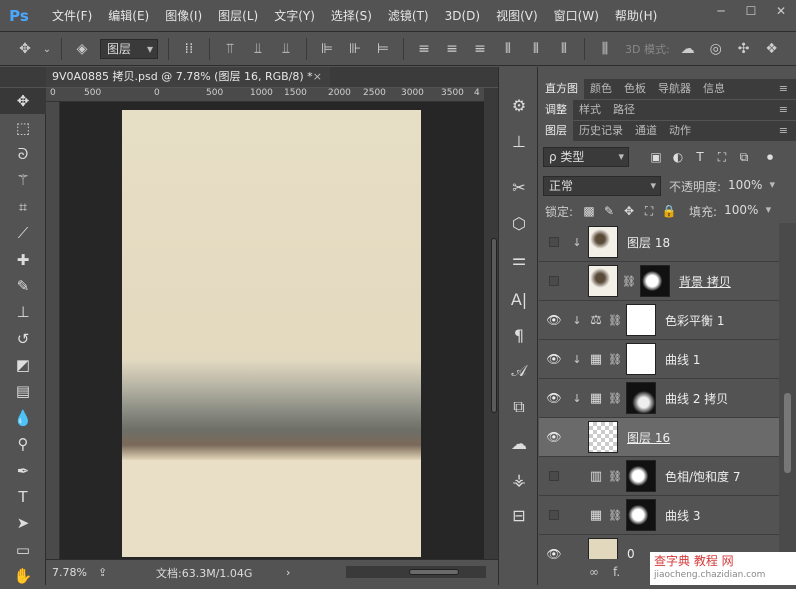 The image size is (796, 589). I want to click on layer-row: 👁 ↓ ⚖ ⛓ 色彩平衡 1, so click(659, 320).